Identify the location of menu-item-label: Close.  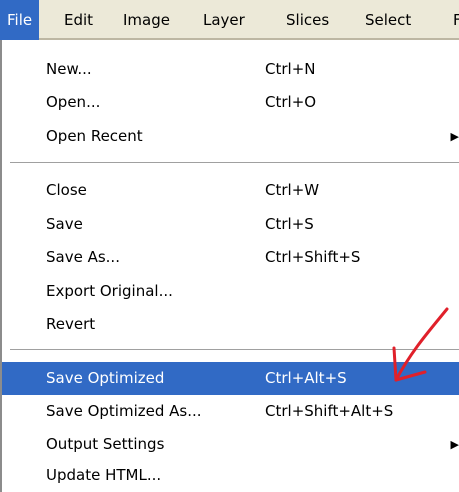
(66, 190).